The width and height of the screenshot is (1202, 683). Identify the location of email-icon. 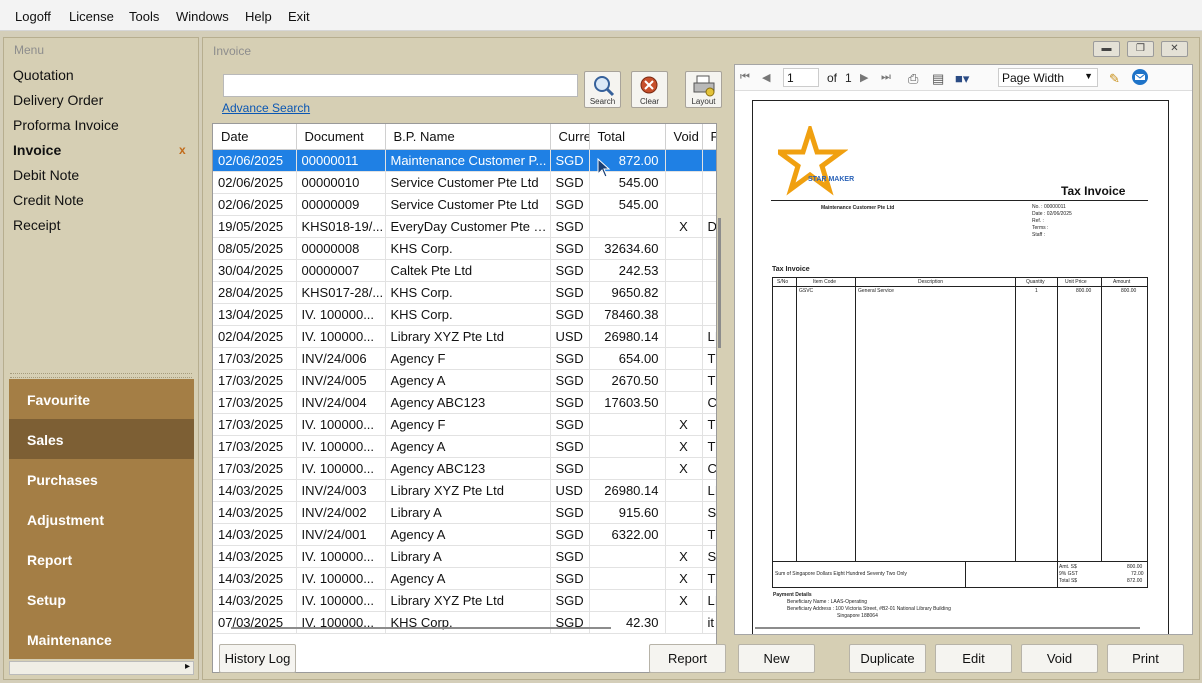
(1140, 78).